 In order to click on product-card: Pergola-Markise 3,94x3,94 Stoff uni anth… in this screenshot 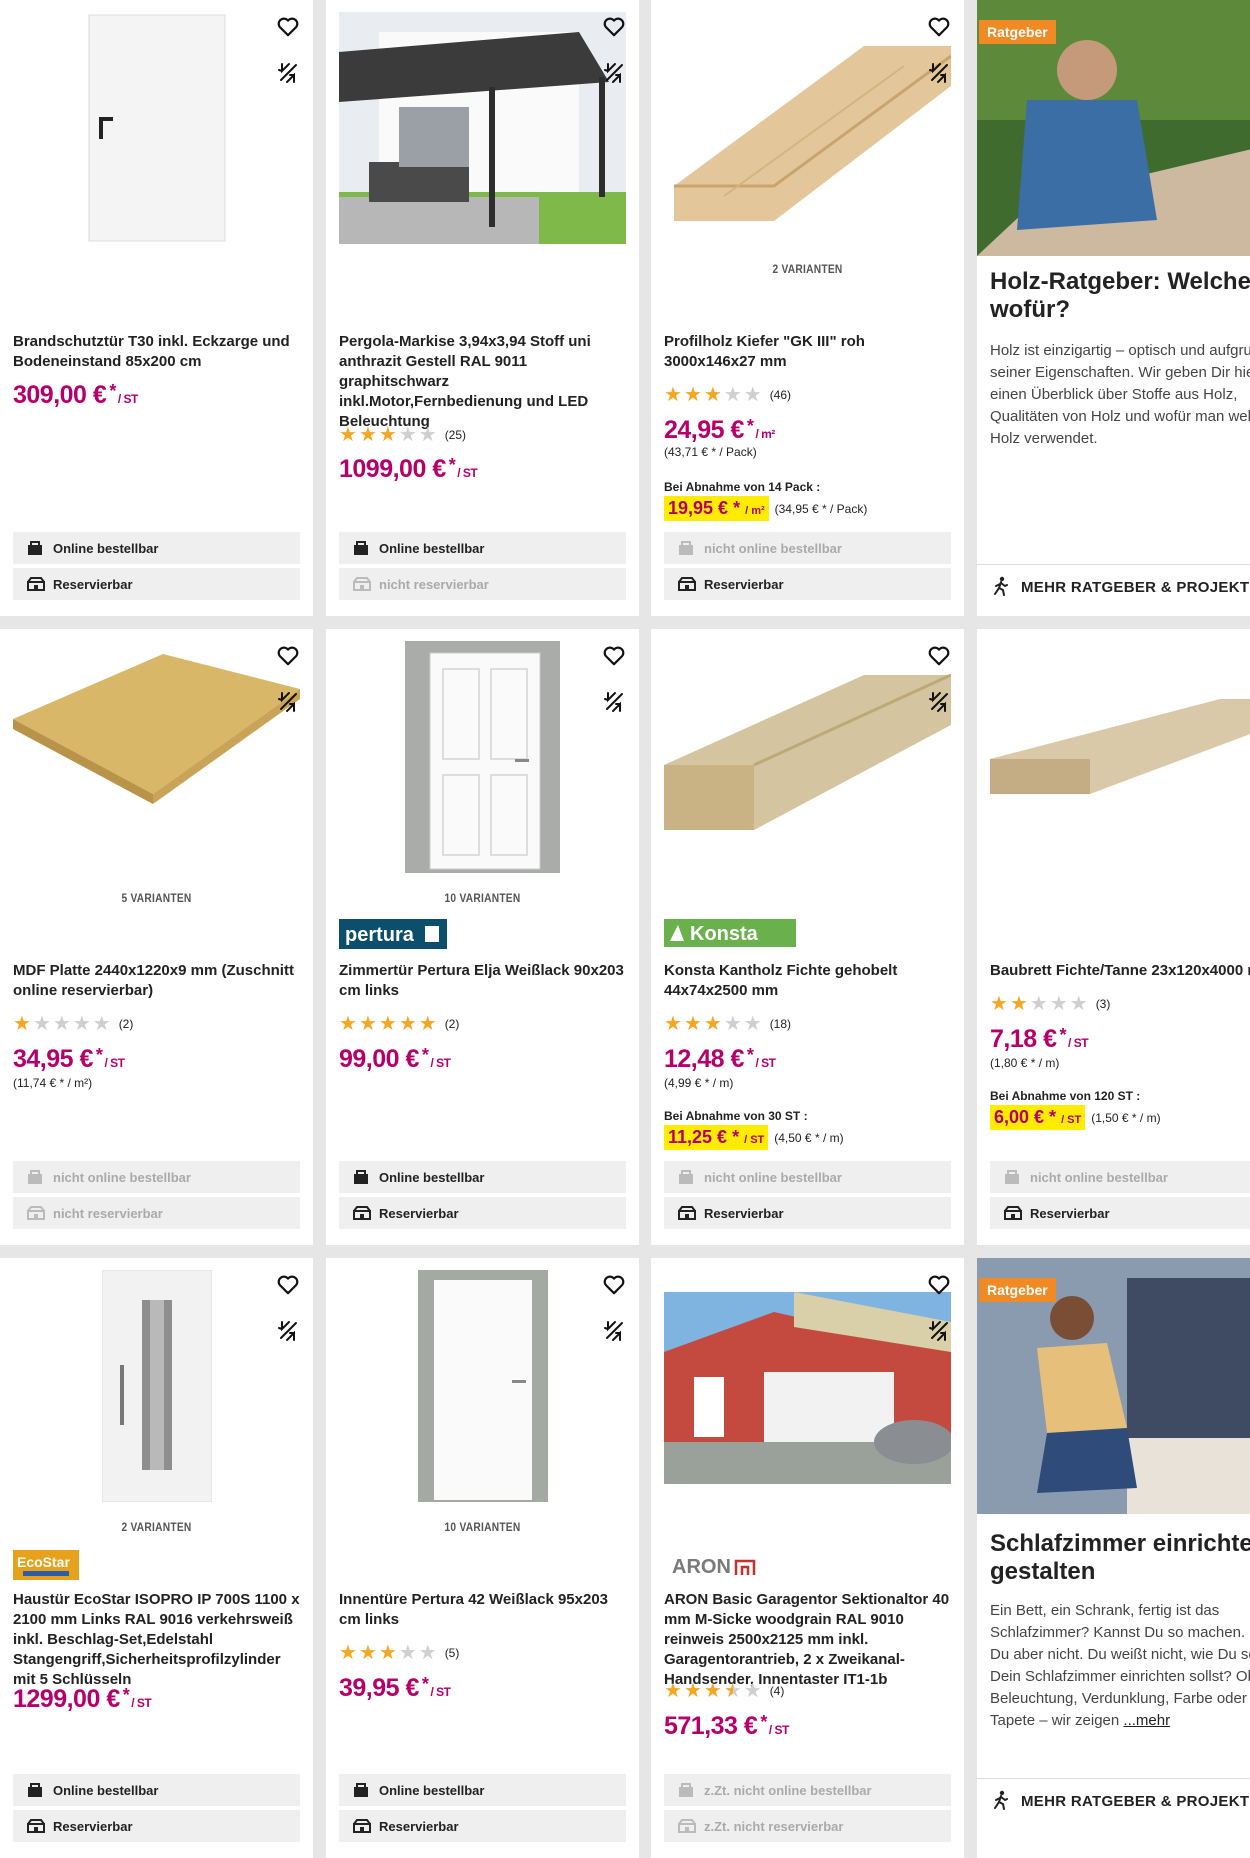, I will do `click(482, 308)`.